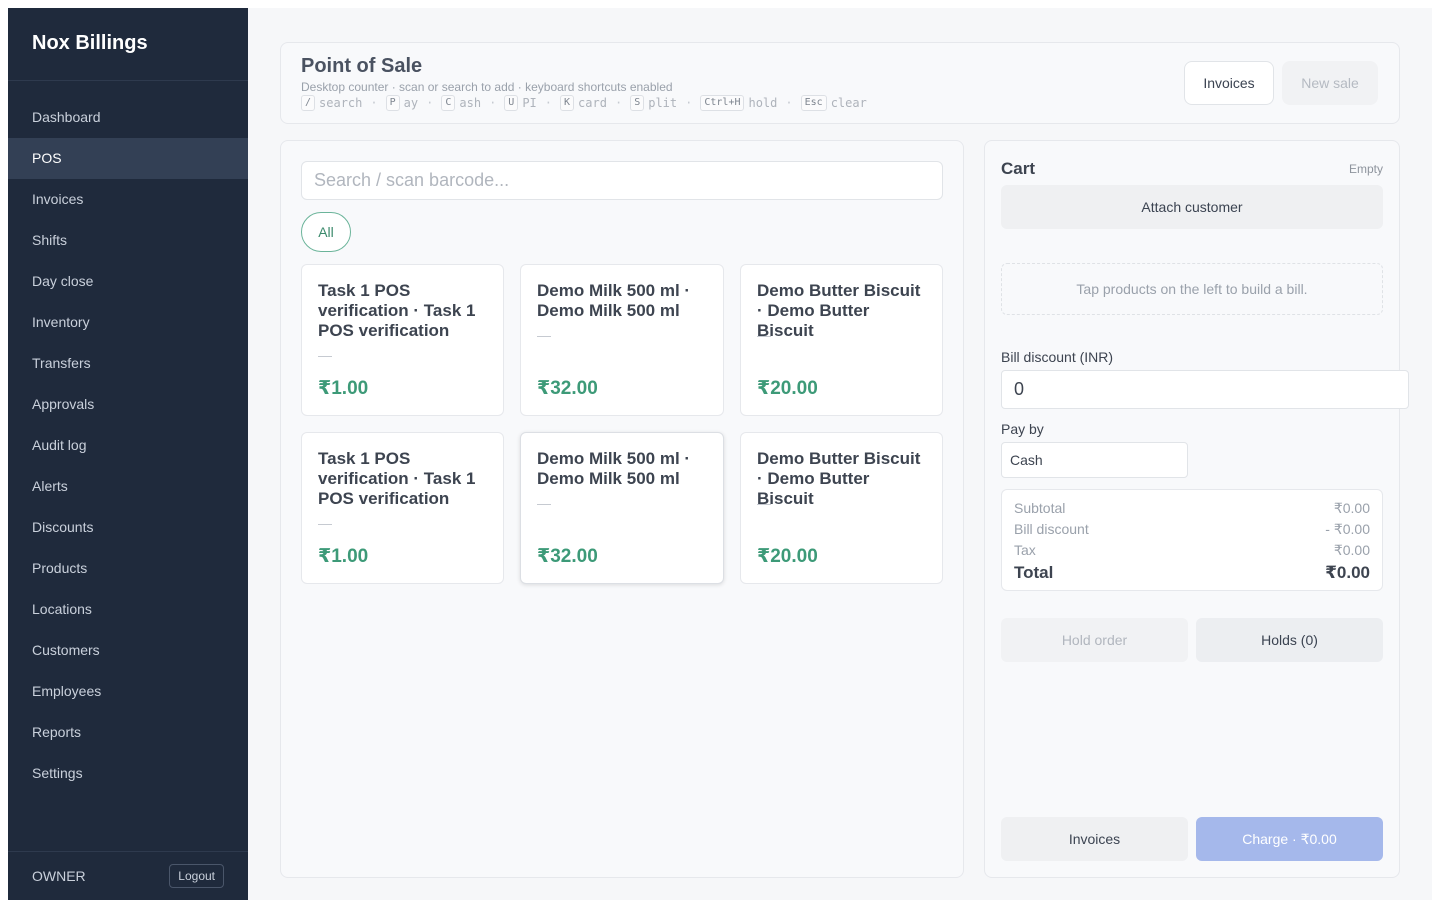 The width and height of the screenshot is (1440, 900). Describe the element at coordinates (128, 732) in the screenshot. I see `sidebar-item-reports: Reports` at that location.